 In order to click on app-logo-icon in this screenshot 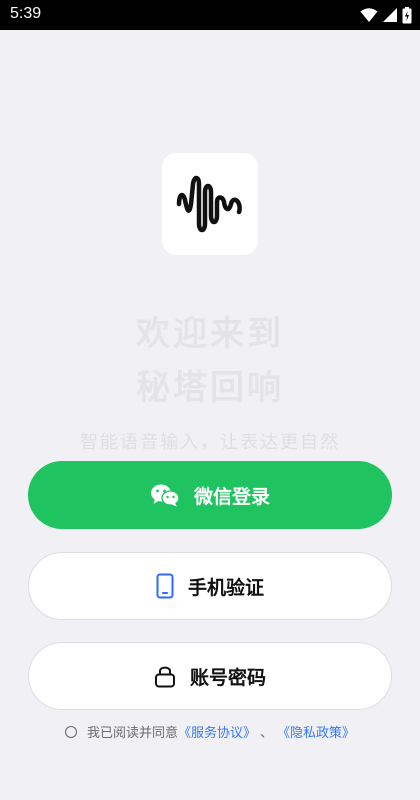, I will do `click(209, 204)`.